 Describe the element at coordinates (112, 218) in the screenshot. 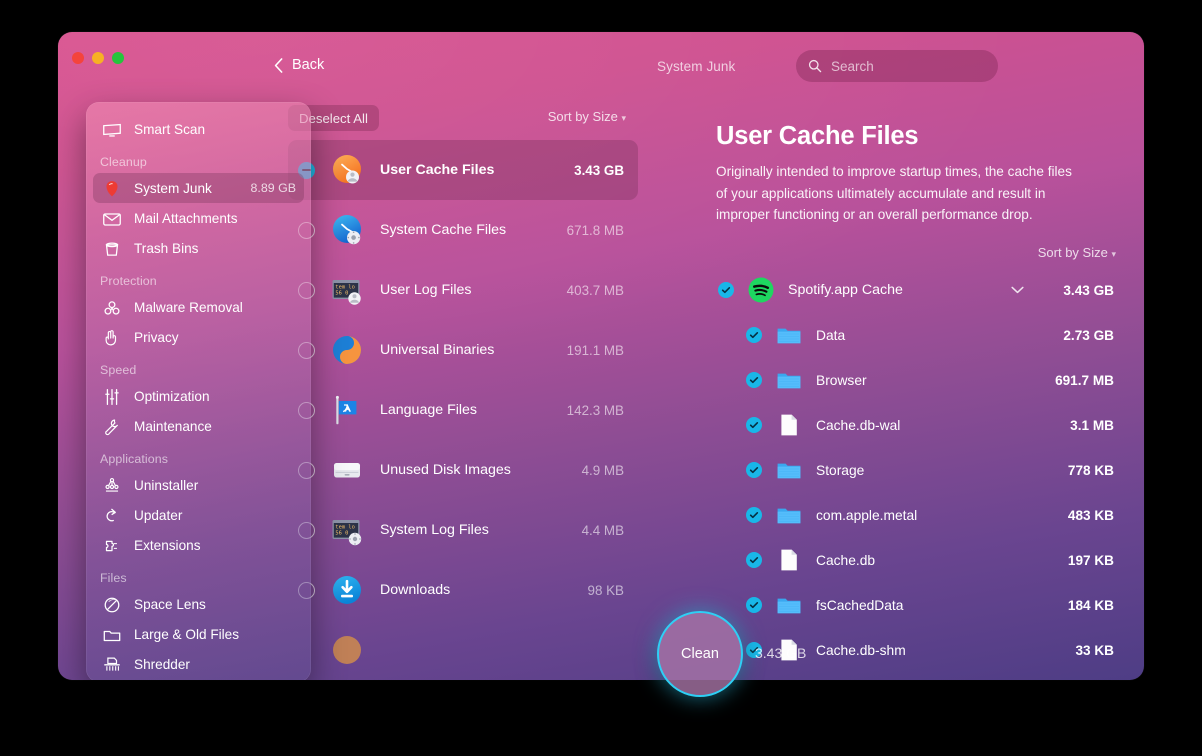

I see `mail-icon` at that location.